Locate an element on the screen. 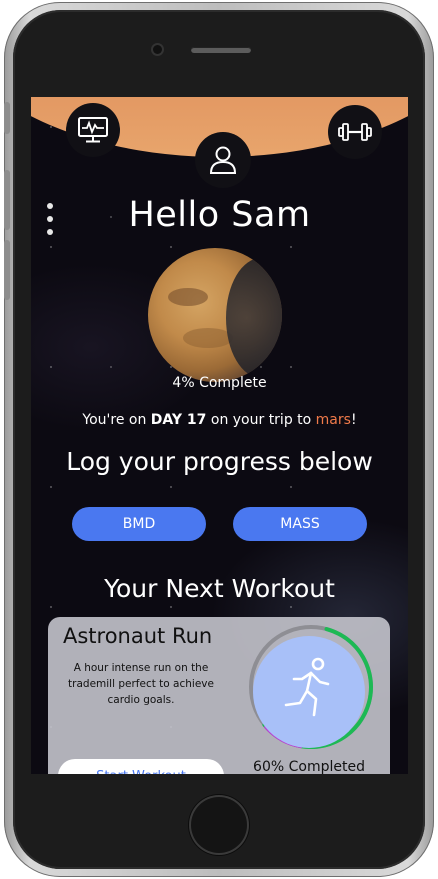 The image size is (438, 879). dumbbell-icon is located at coordinates (355, 132).